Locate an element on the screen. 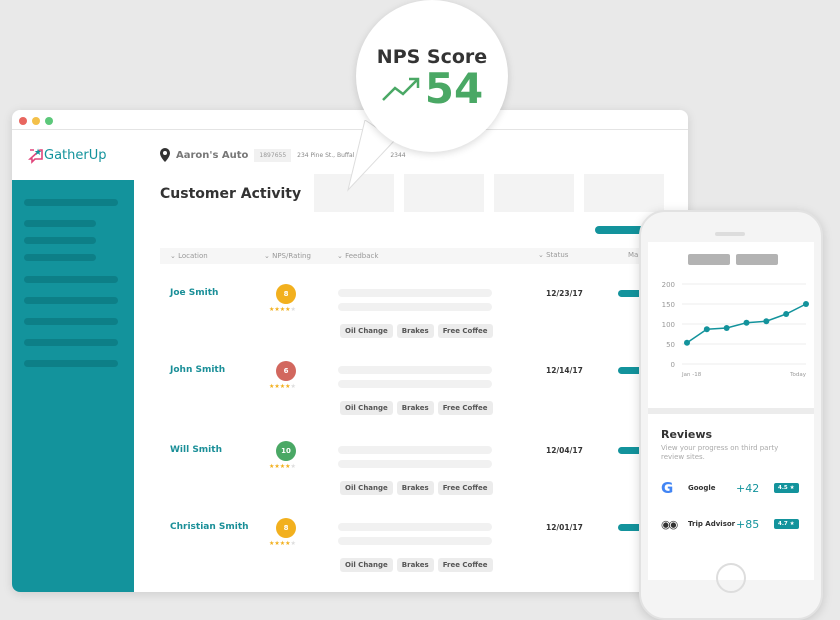  y-tick-label: 200 is located at coordinates (668, 285).